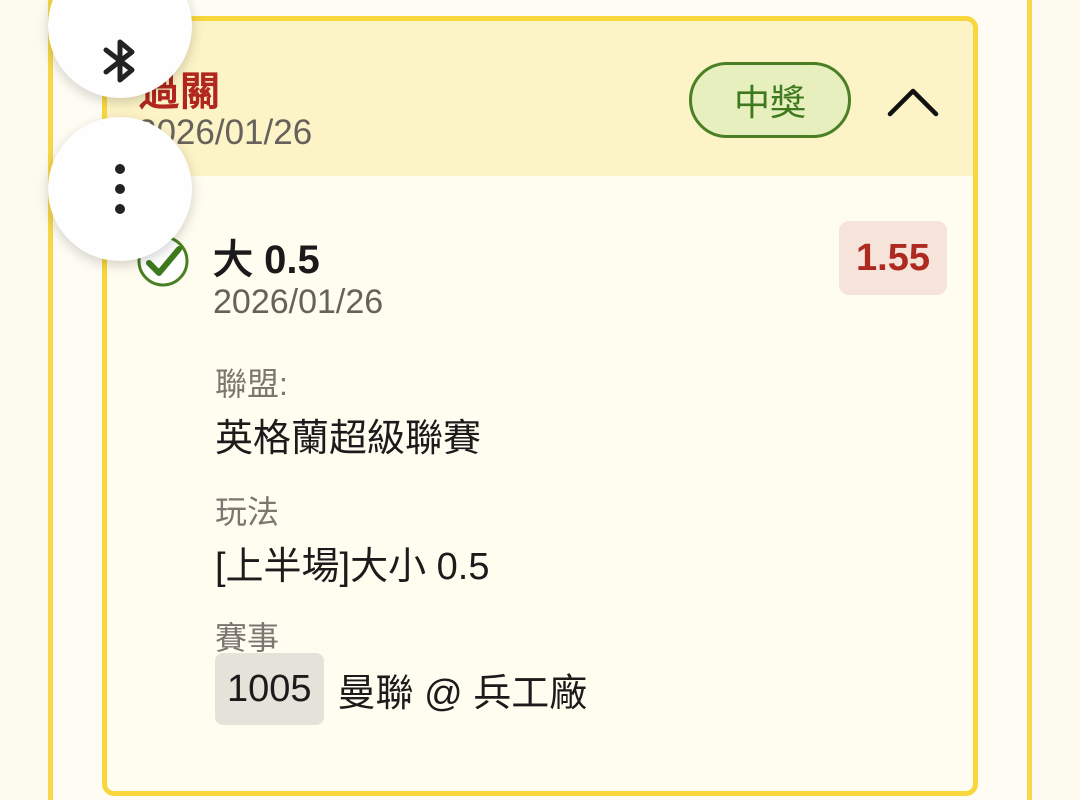  I want to click on collapse-button, so click(913, 101).